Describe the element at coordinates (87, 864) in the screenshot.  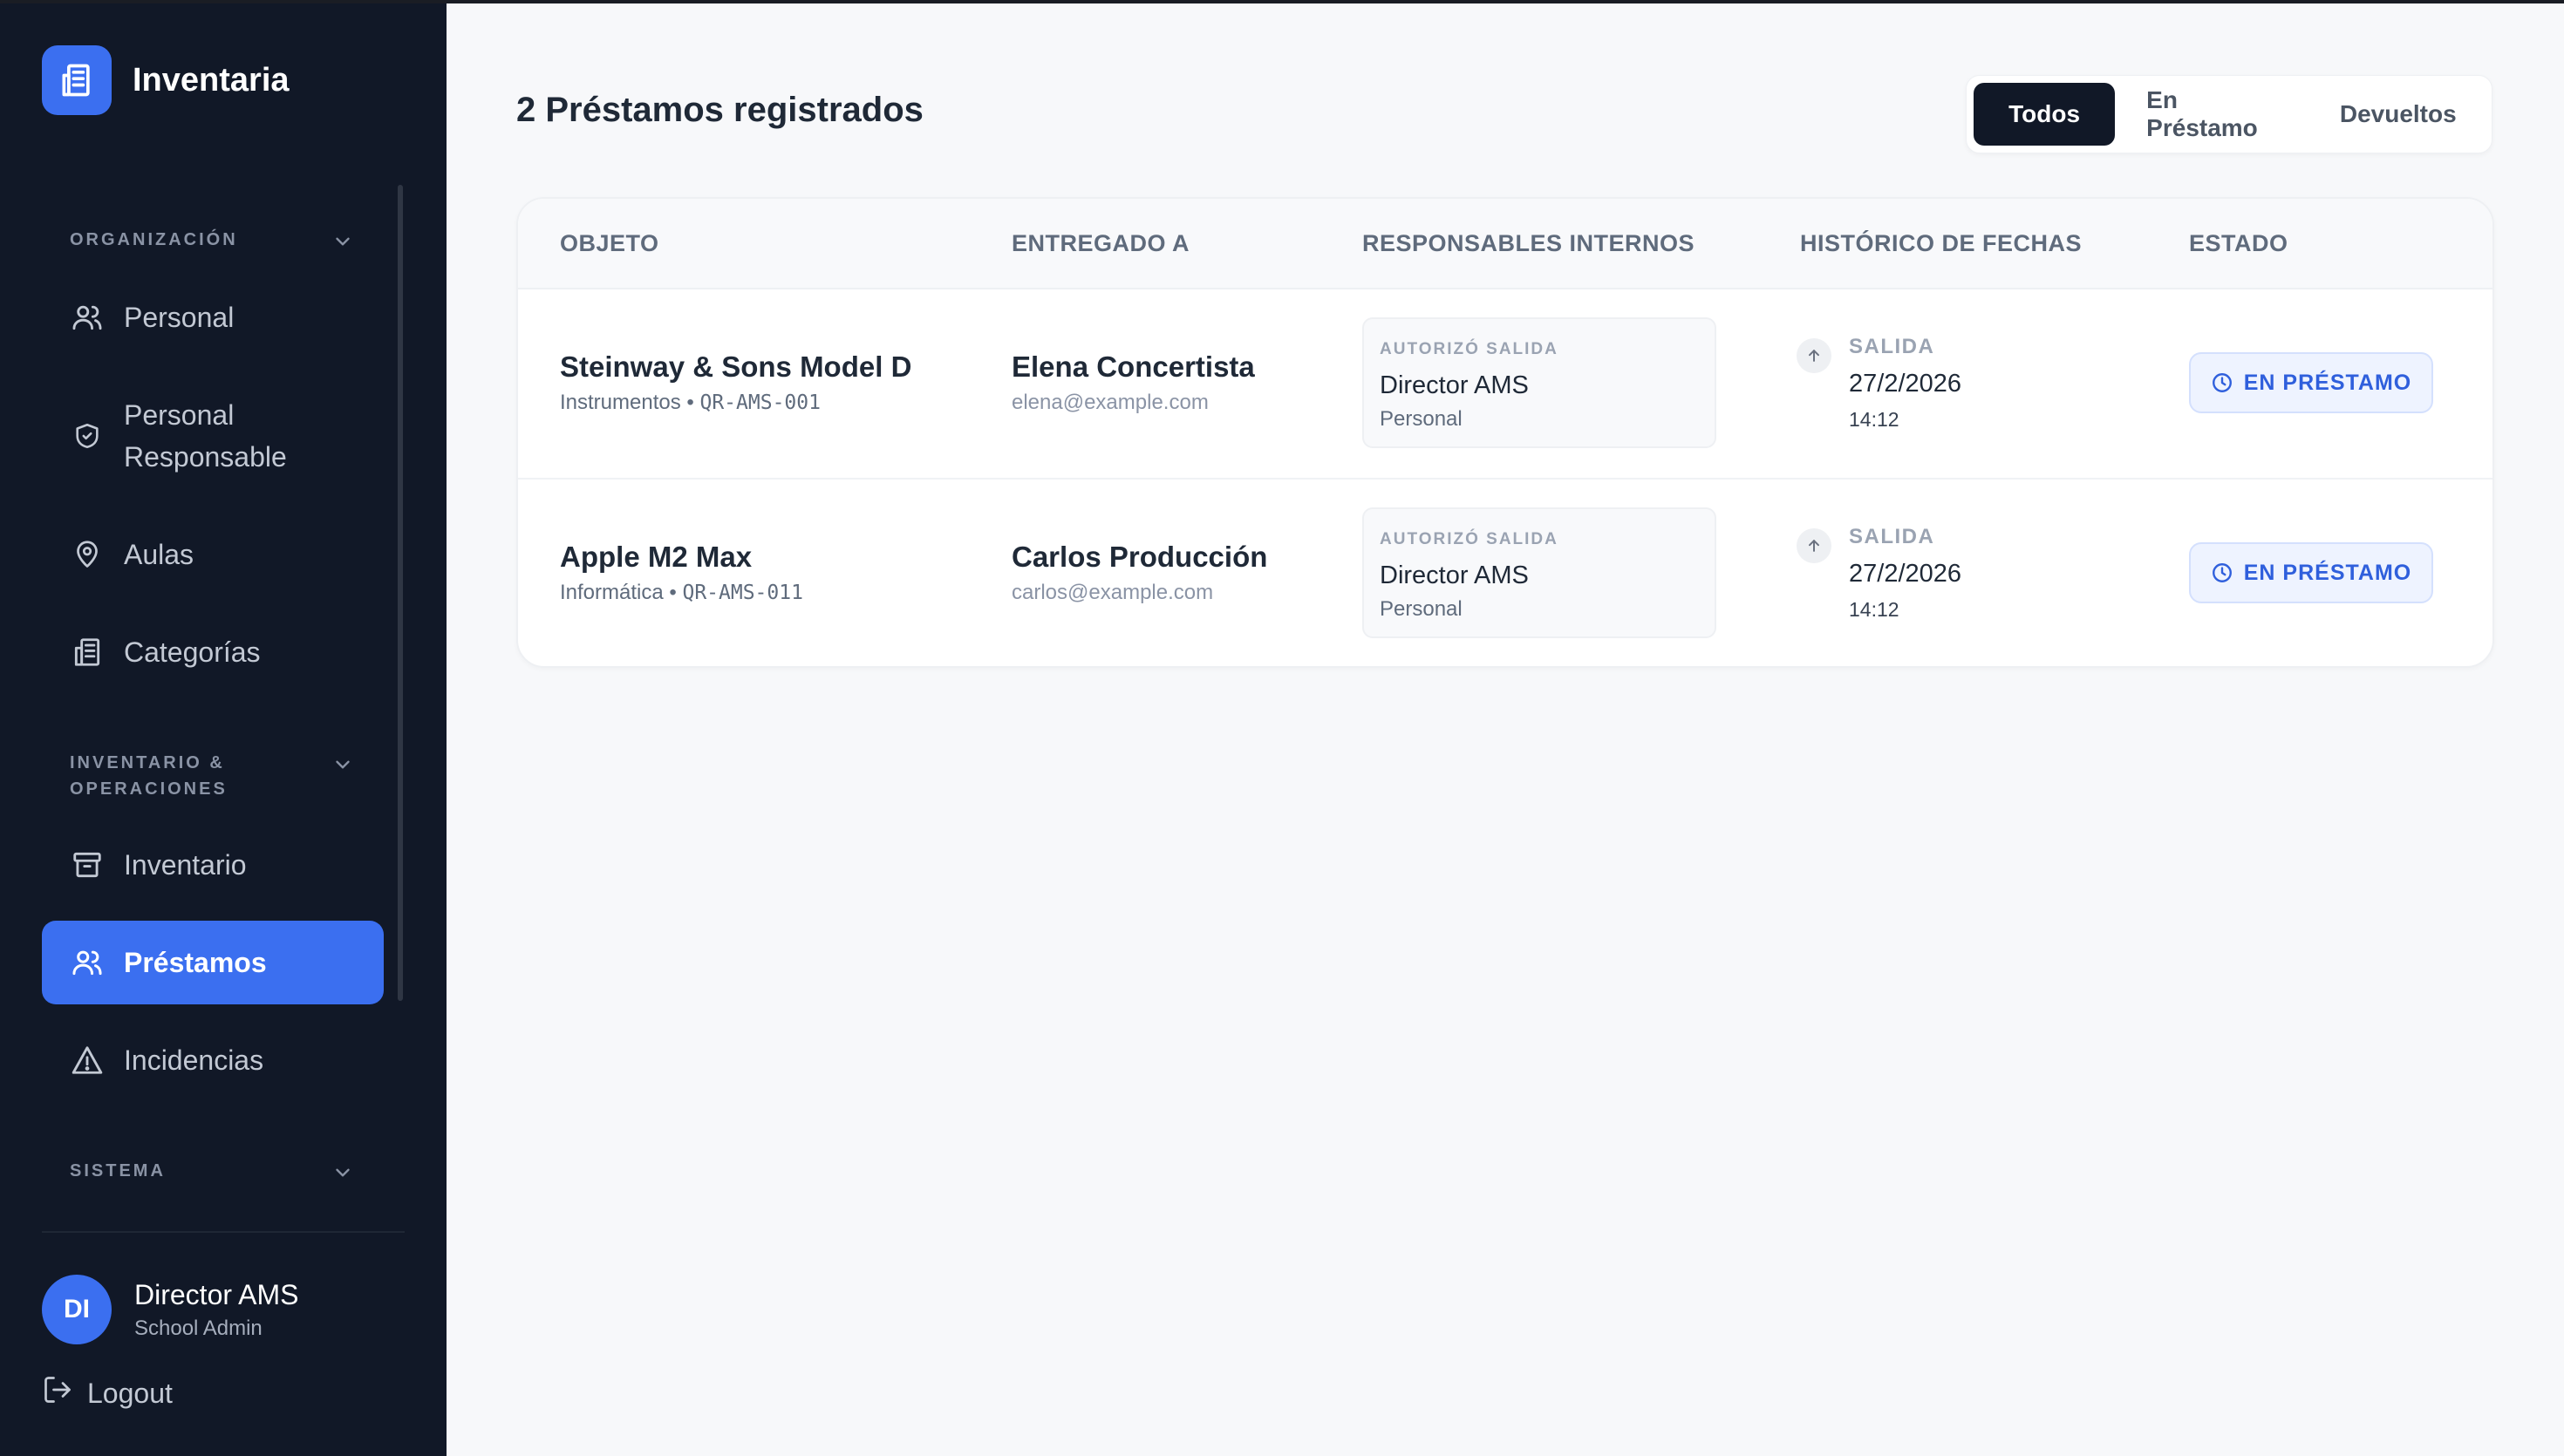
I see `archive-icon` at that location.